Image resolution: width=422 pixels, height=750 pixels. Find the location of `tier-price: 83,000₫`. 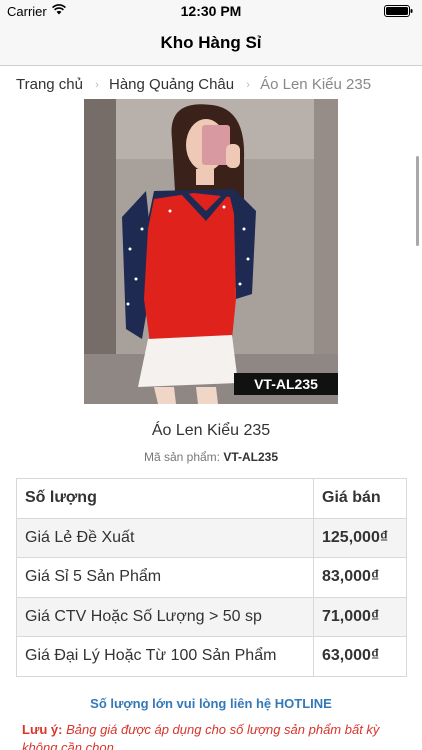

tier-price: 83,000₫ is located at coordinates (360, 577).